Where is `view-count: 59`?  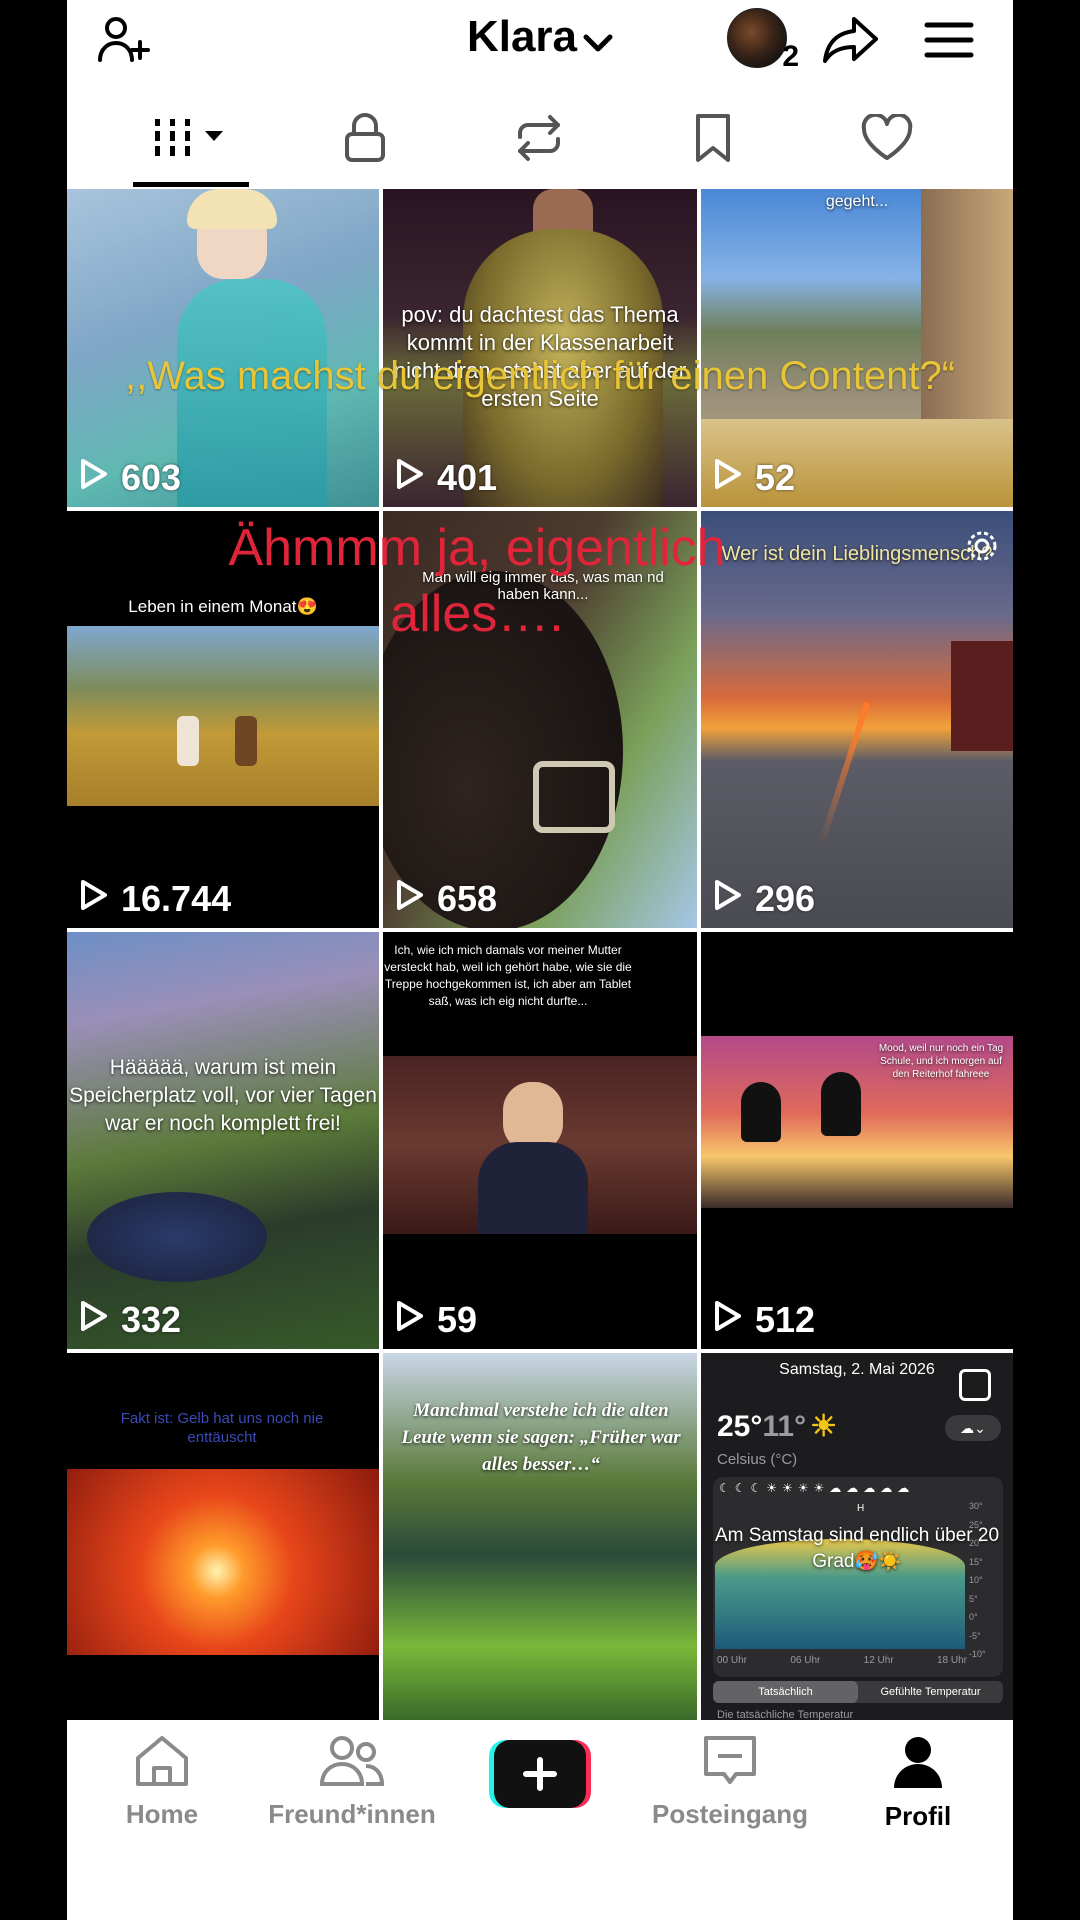 view-count: 59 is located at coordinates (436, 1320).